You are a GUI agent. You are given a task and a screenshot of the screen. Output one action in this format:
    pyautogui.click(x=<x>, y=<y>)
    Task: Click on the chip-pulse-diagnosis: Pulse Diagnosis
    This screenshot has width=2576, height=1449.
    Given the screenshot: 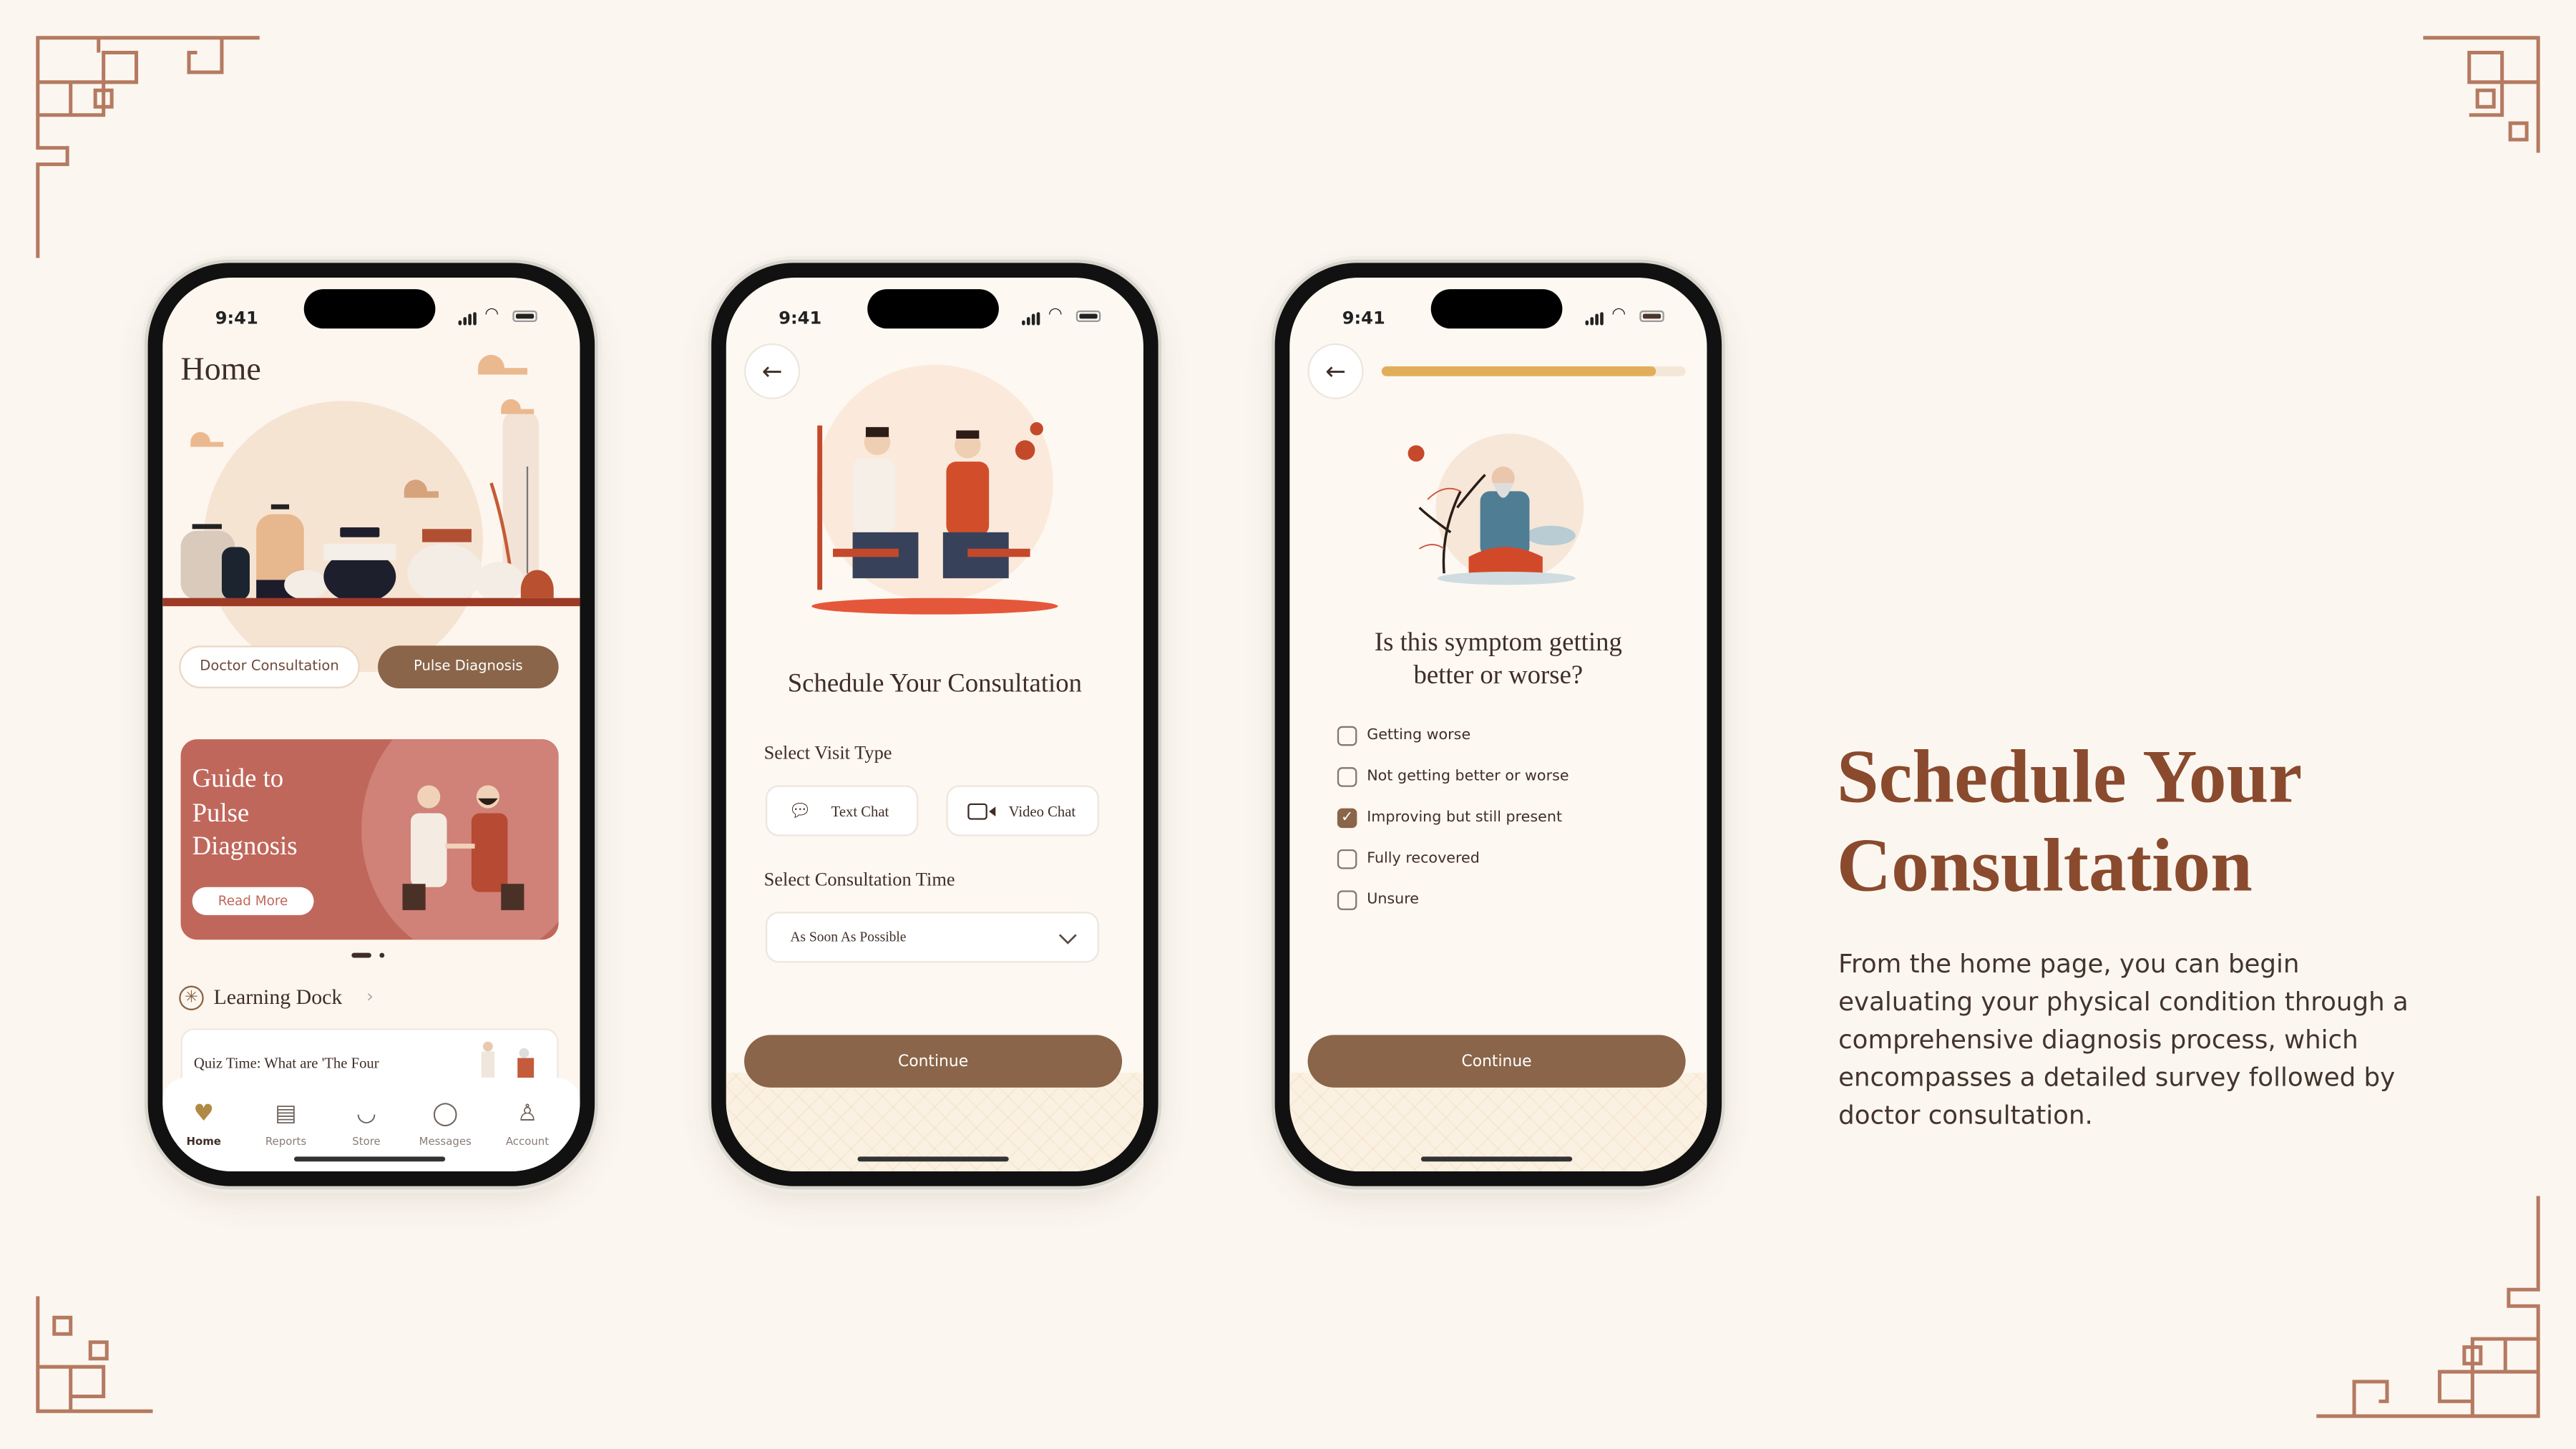 What is the action you would take?
    pyautogui.click(x=468, y=666)
    